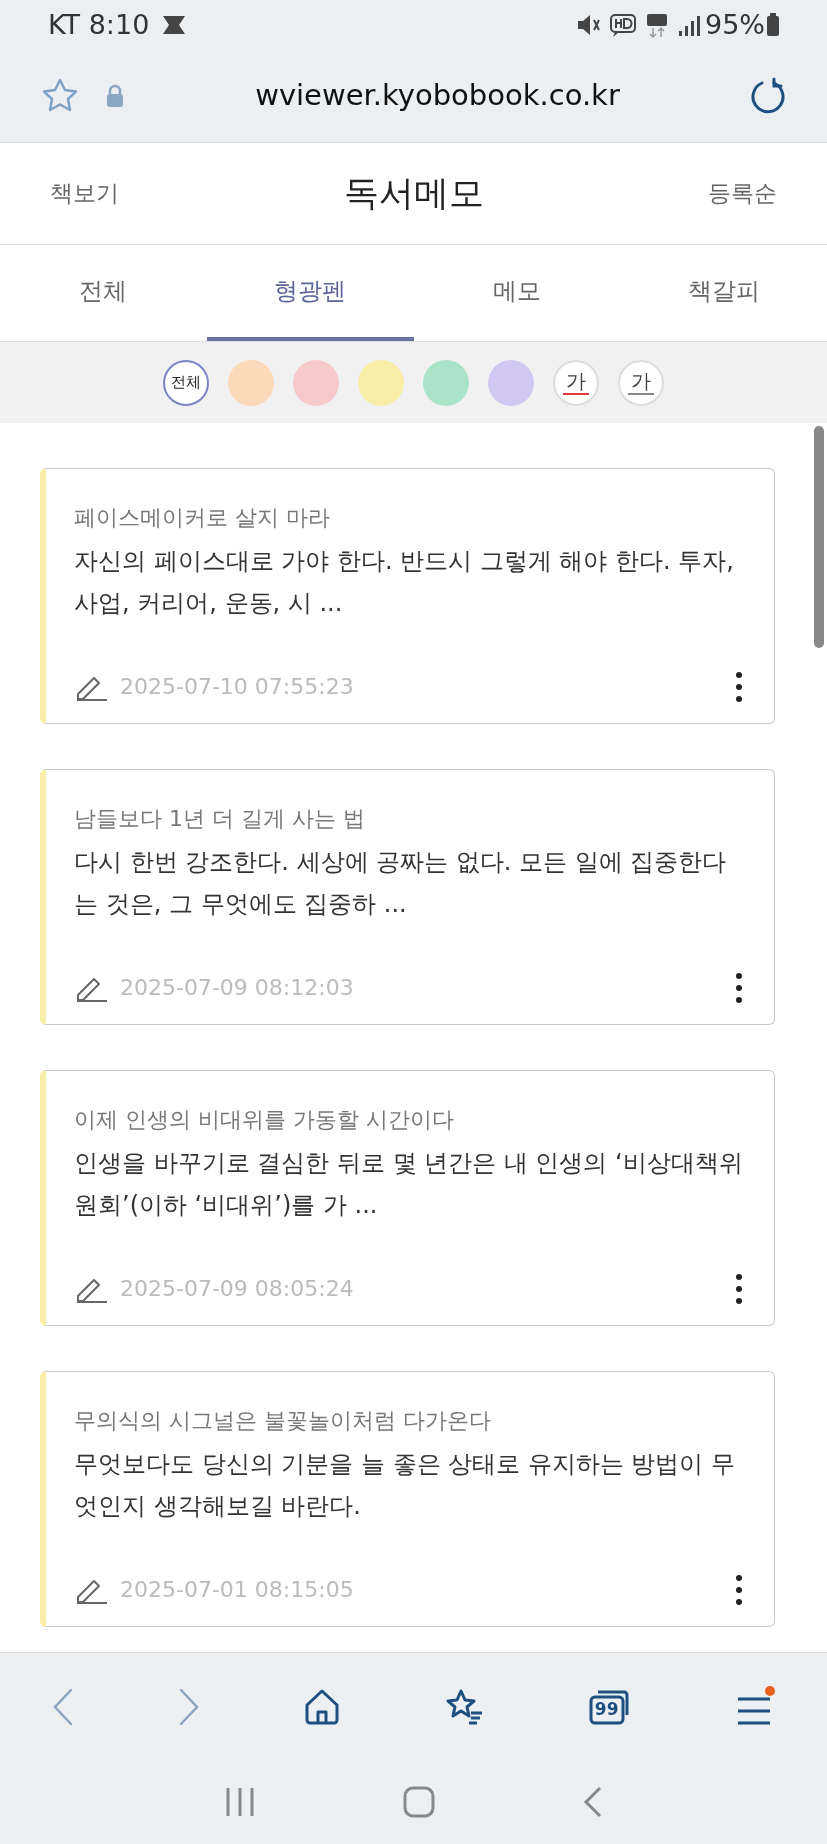 This screenshot has height=1844, width=827. What do you see at coordinates (419, 1802) in the screenshot?
I see `home-button-icon` at bounding box center [419, 1802].